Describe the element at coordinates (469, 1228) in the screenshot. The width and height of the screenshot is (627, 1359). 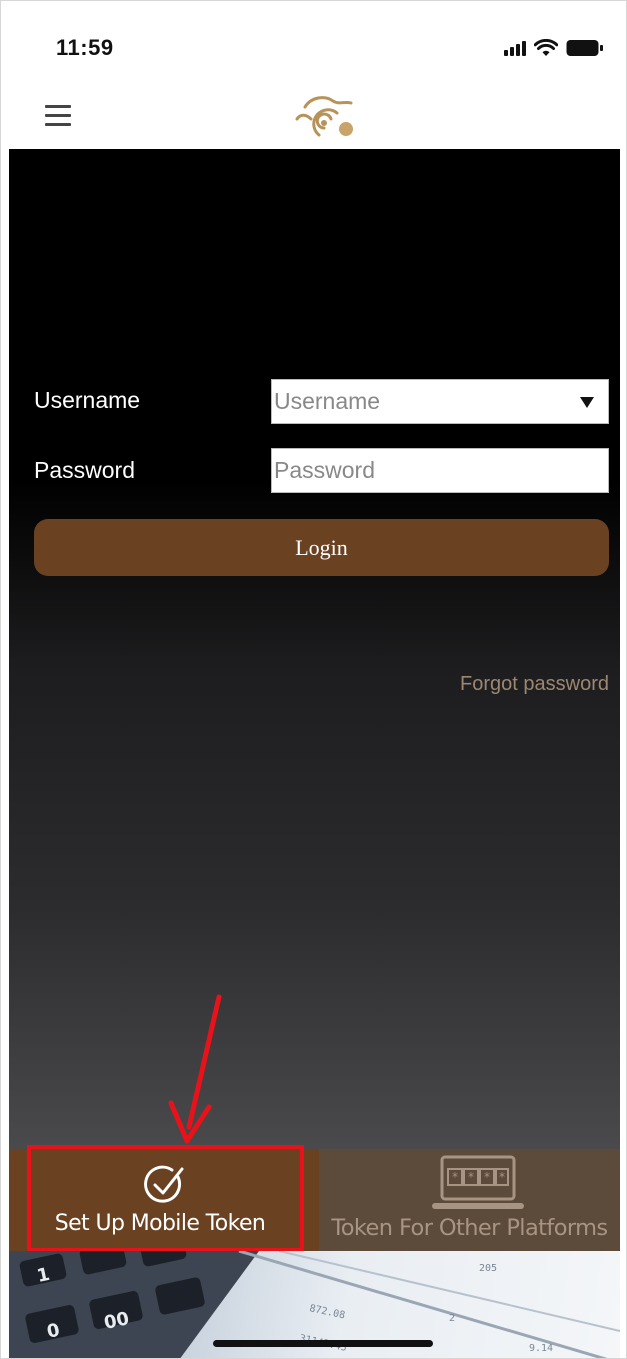
I see `tab-label: Token For Other Platforms` at that location.